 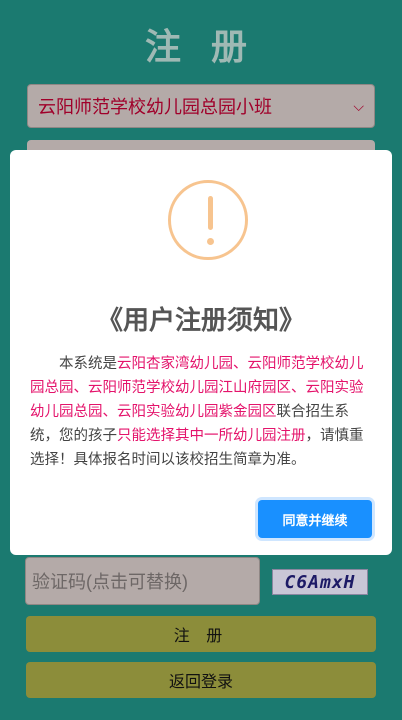 What do you see at coordinates (200, 320) in the screenshot?
I see `modal-title: 《用户注册须知》` at bounding box center [200, 320].